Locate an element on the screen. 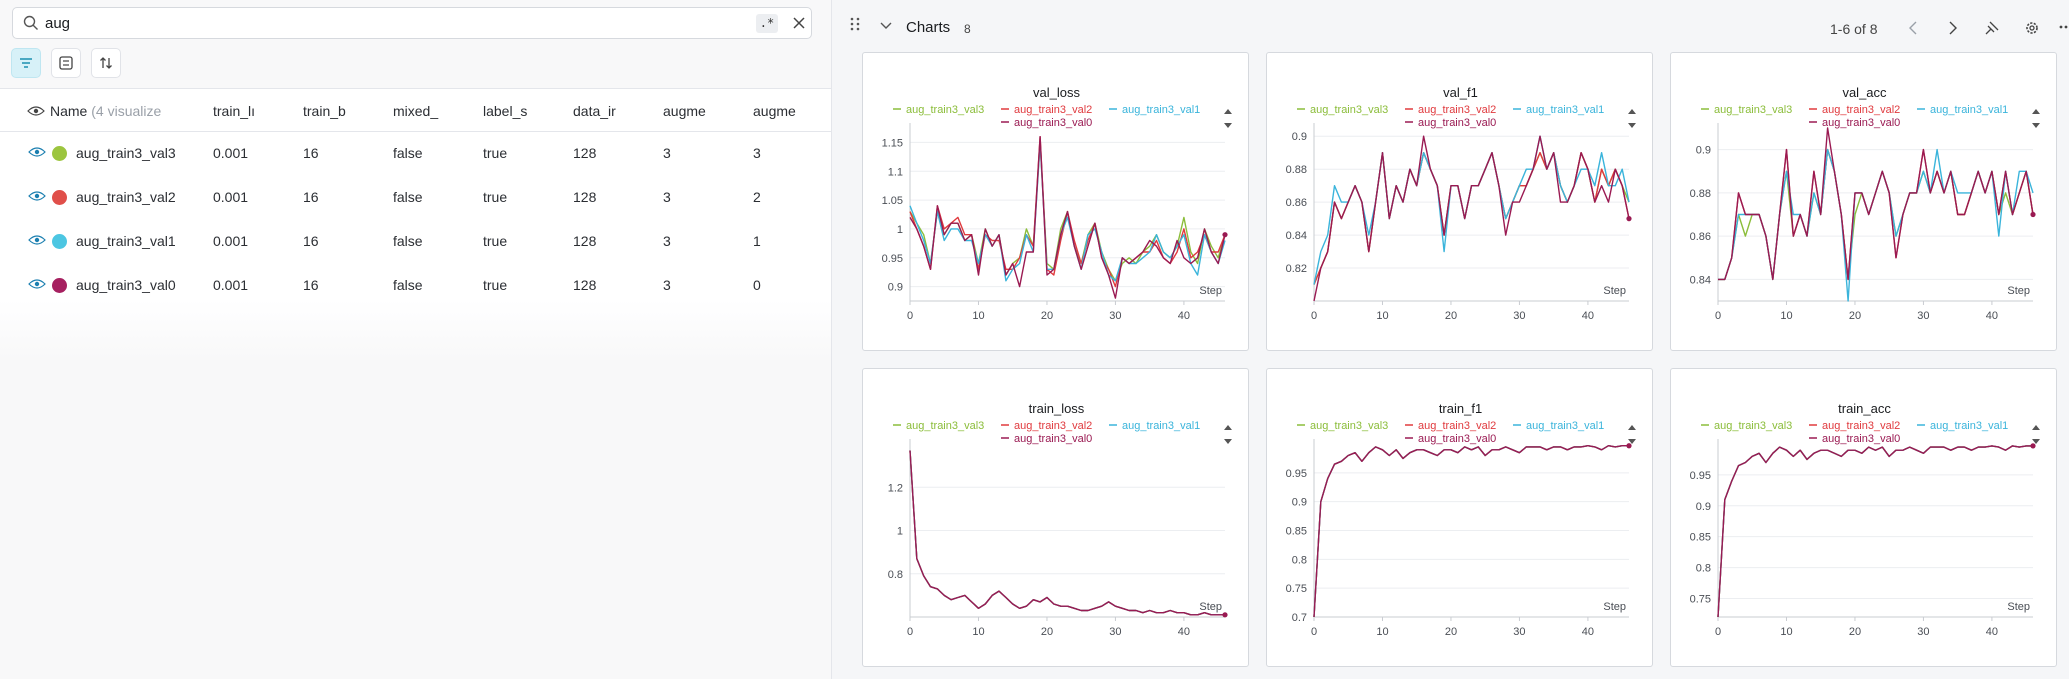  run-name: aug_train3_val0 is located at coordinates (126, 285).